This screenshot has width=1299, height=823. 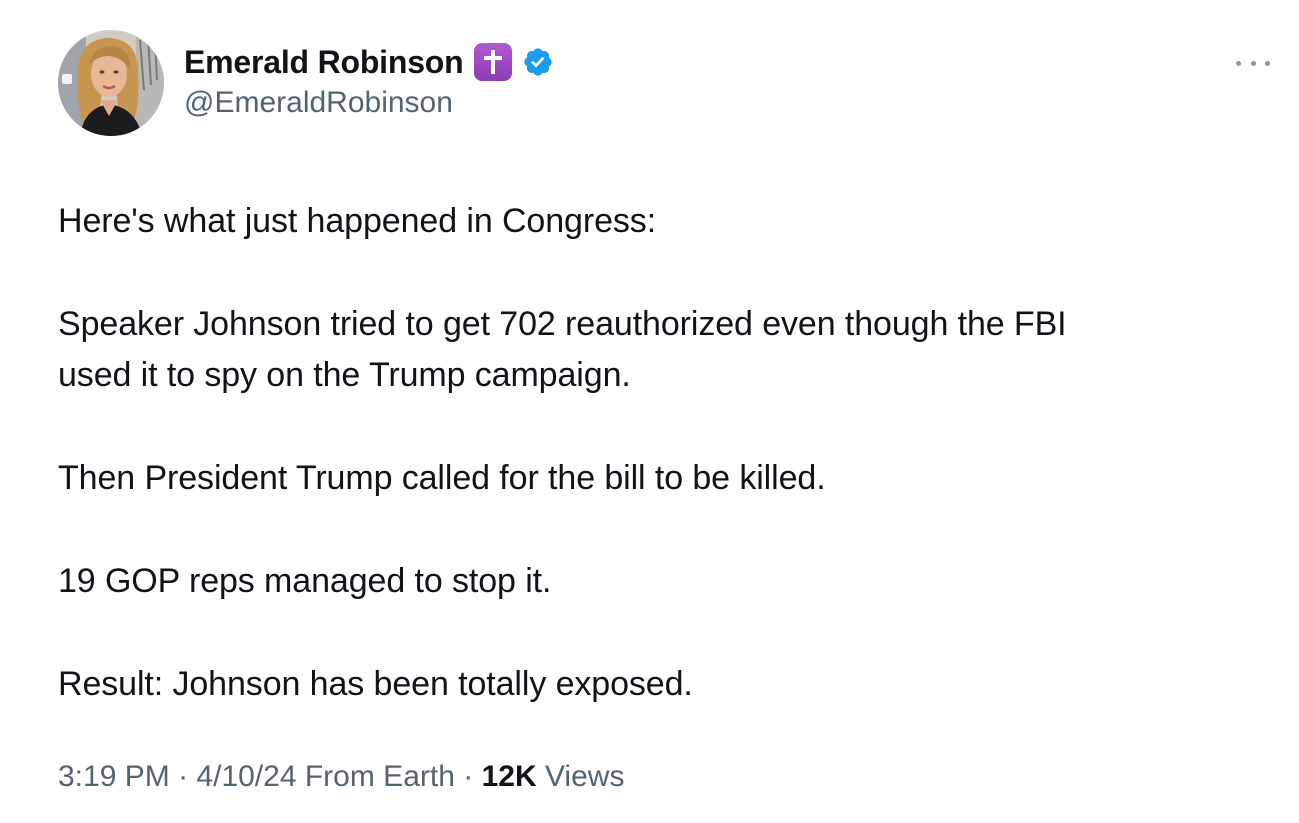 I want to click on latin-cross-icon, so click(x=492, y=62).